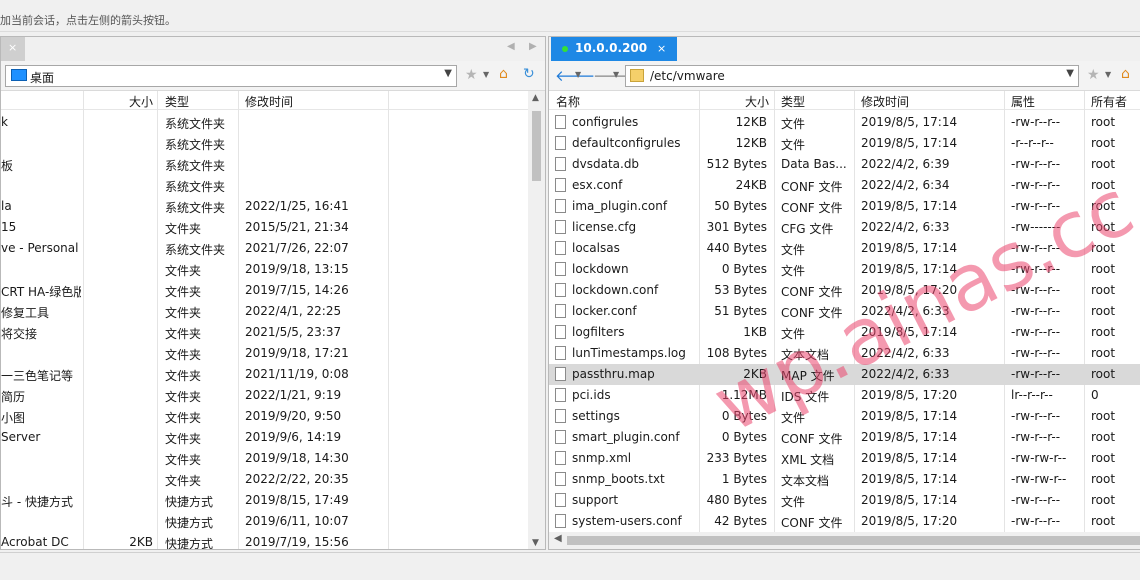  Describe the element at coordinates (535, 543) in the screenshot. I see `scroll-down-icon: ▼` at that location.